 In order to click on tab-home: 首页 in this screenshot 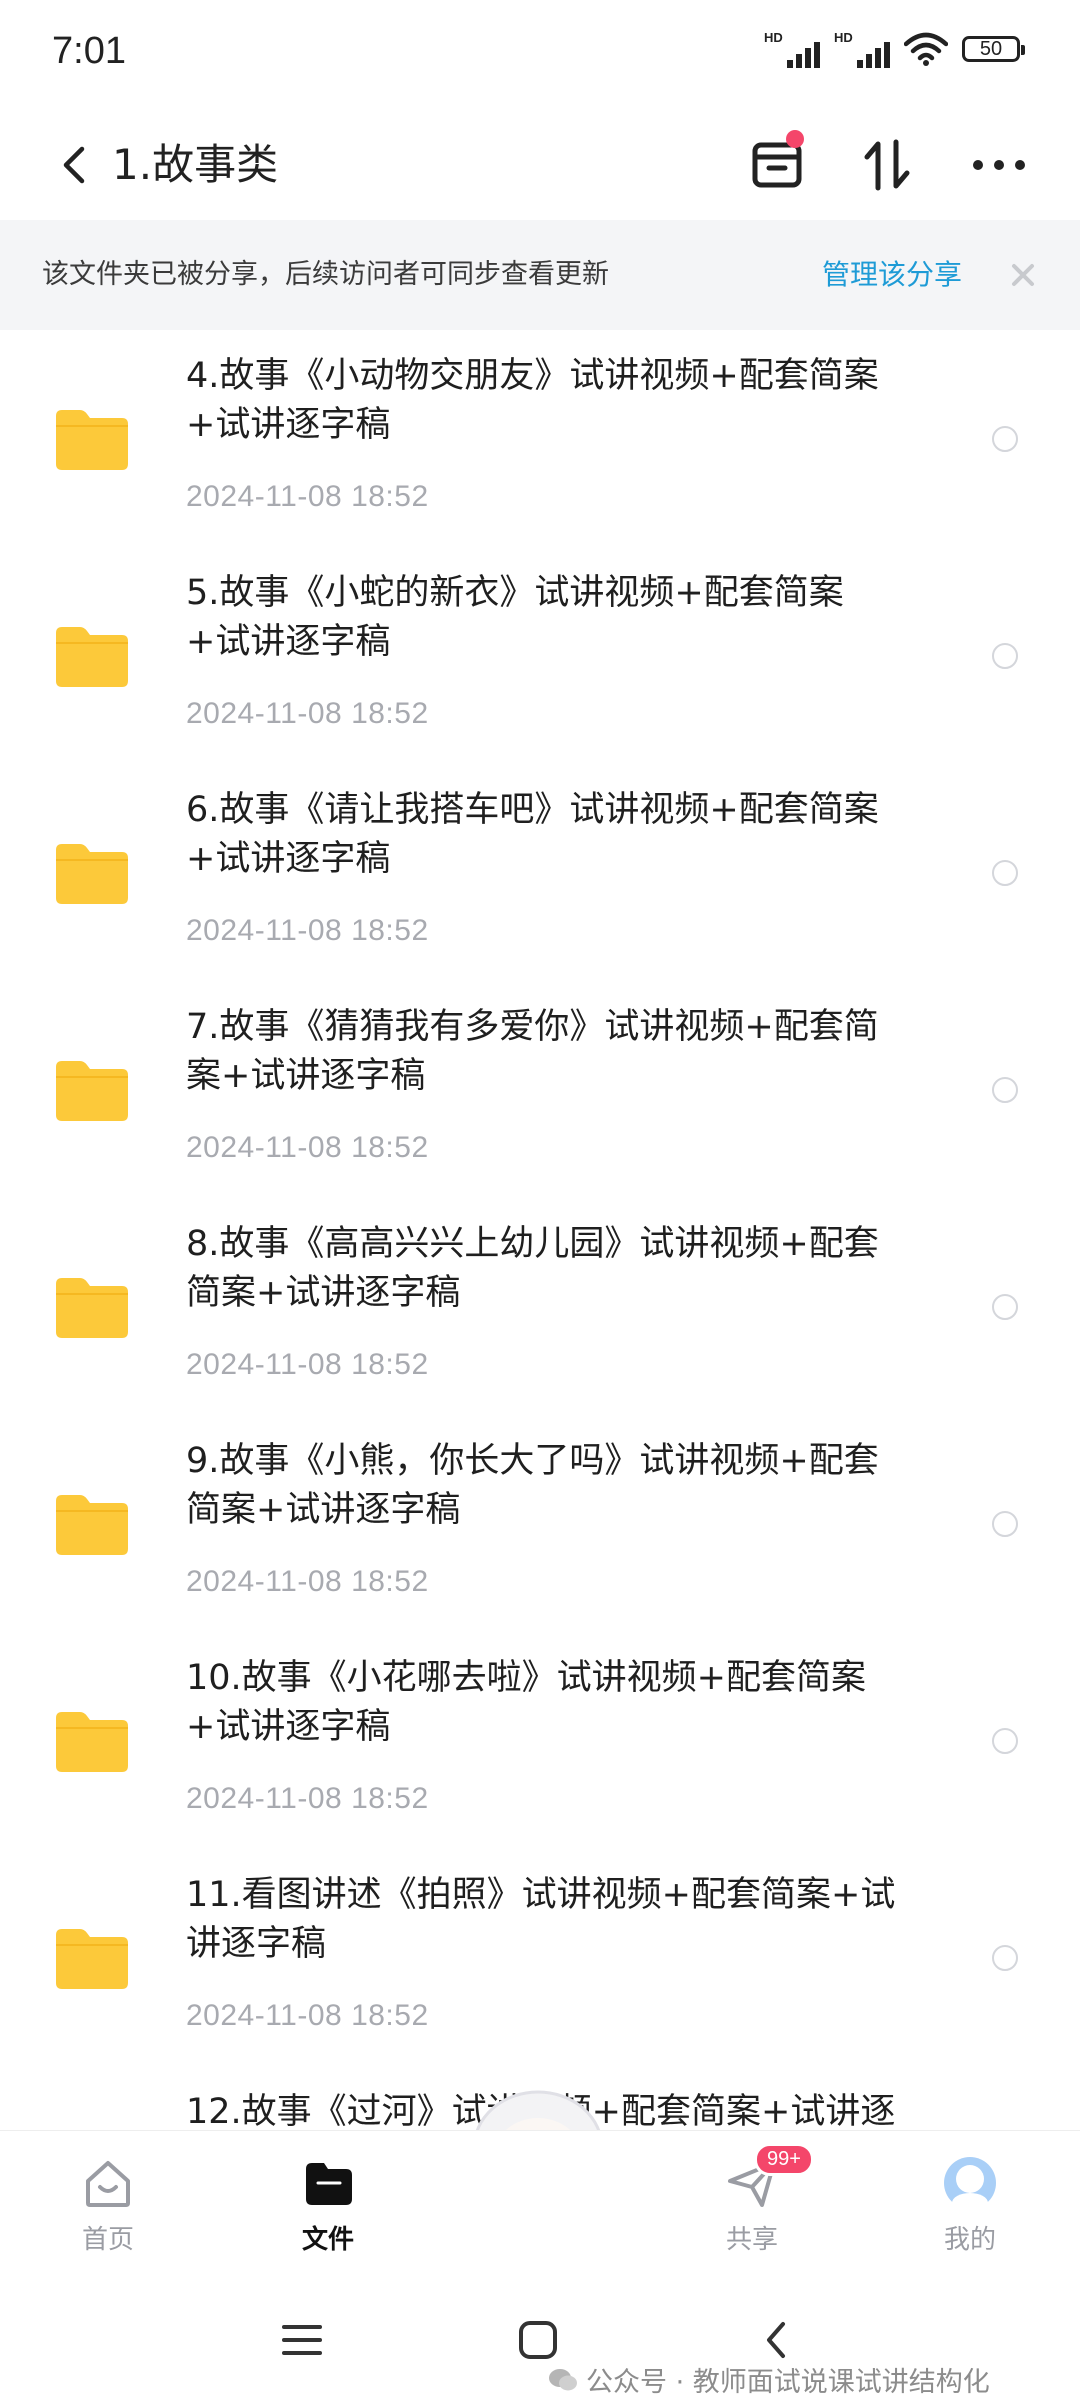, I will do `click(108, 2207)`.